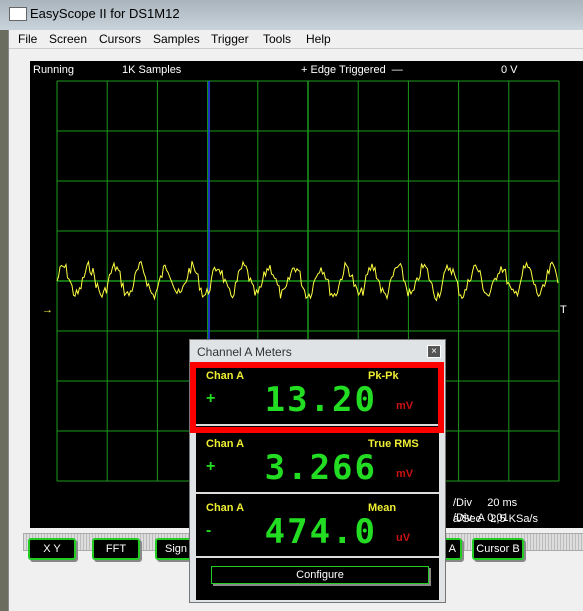 The width and height of the screenshot is (583, 611). What do you see at coordinates (498, 549) in the screenshot?
I see `cursor-b-button: Cursor B` at bounding box center [498, 549].